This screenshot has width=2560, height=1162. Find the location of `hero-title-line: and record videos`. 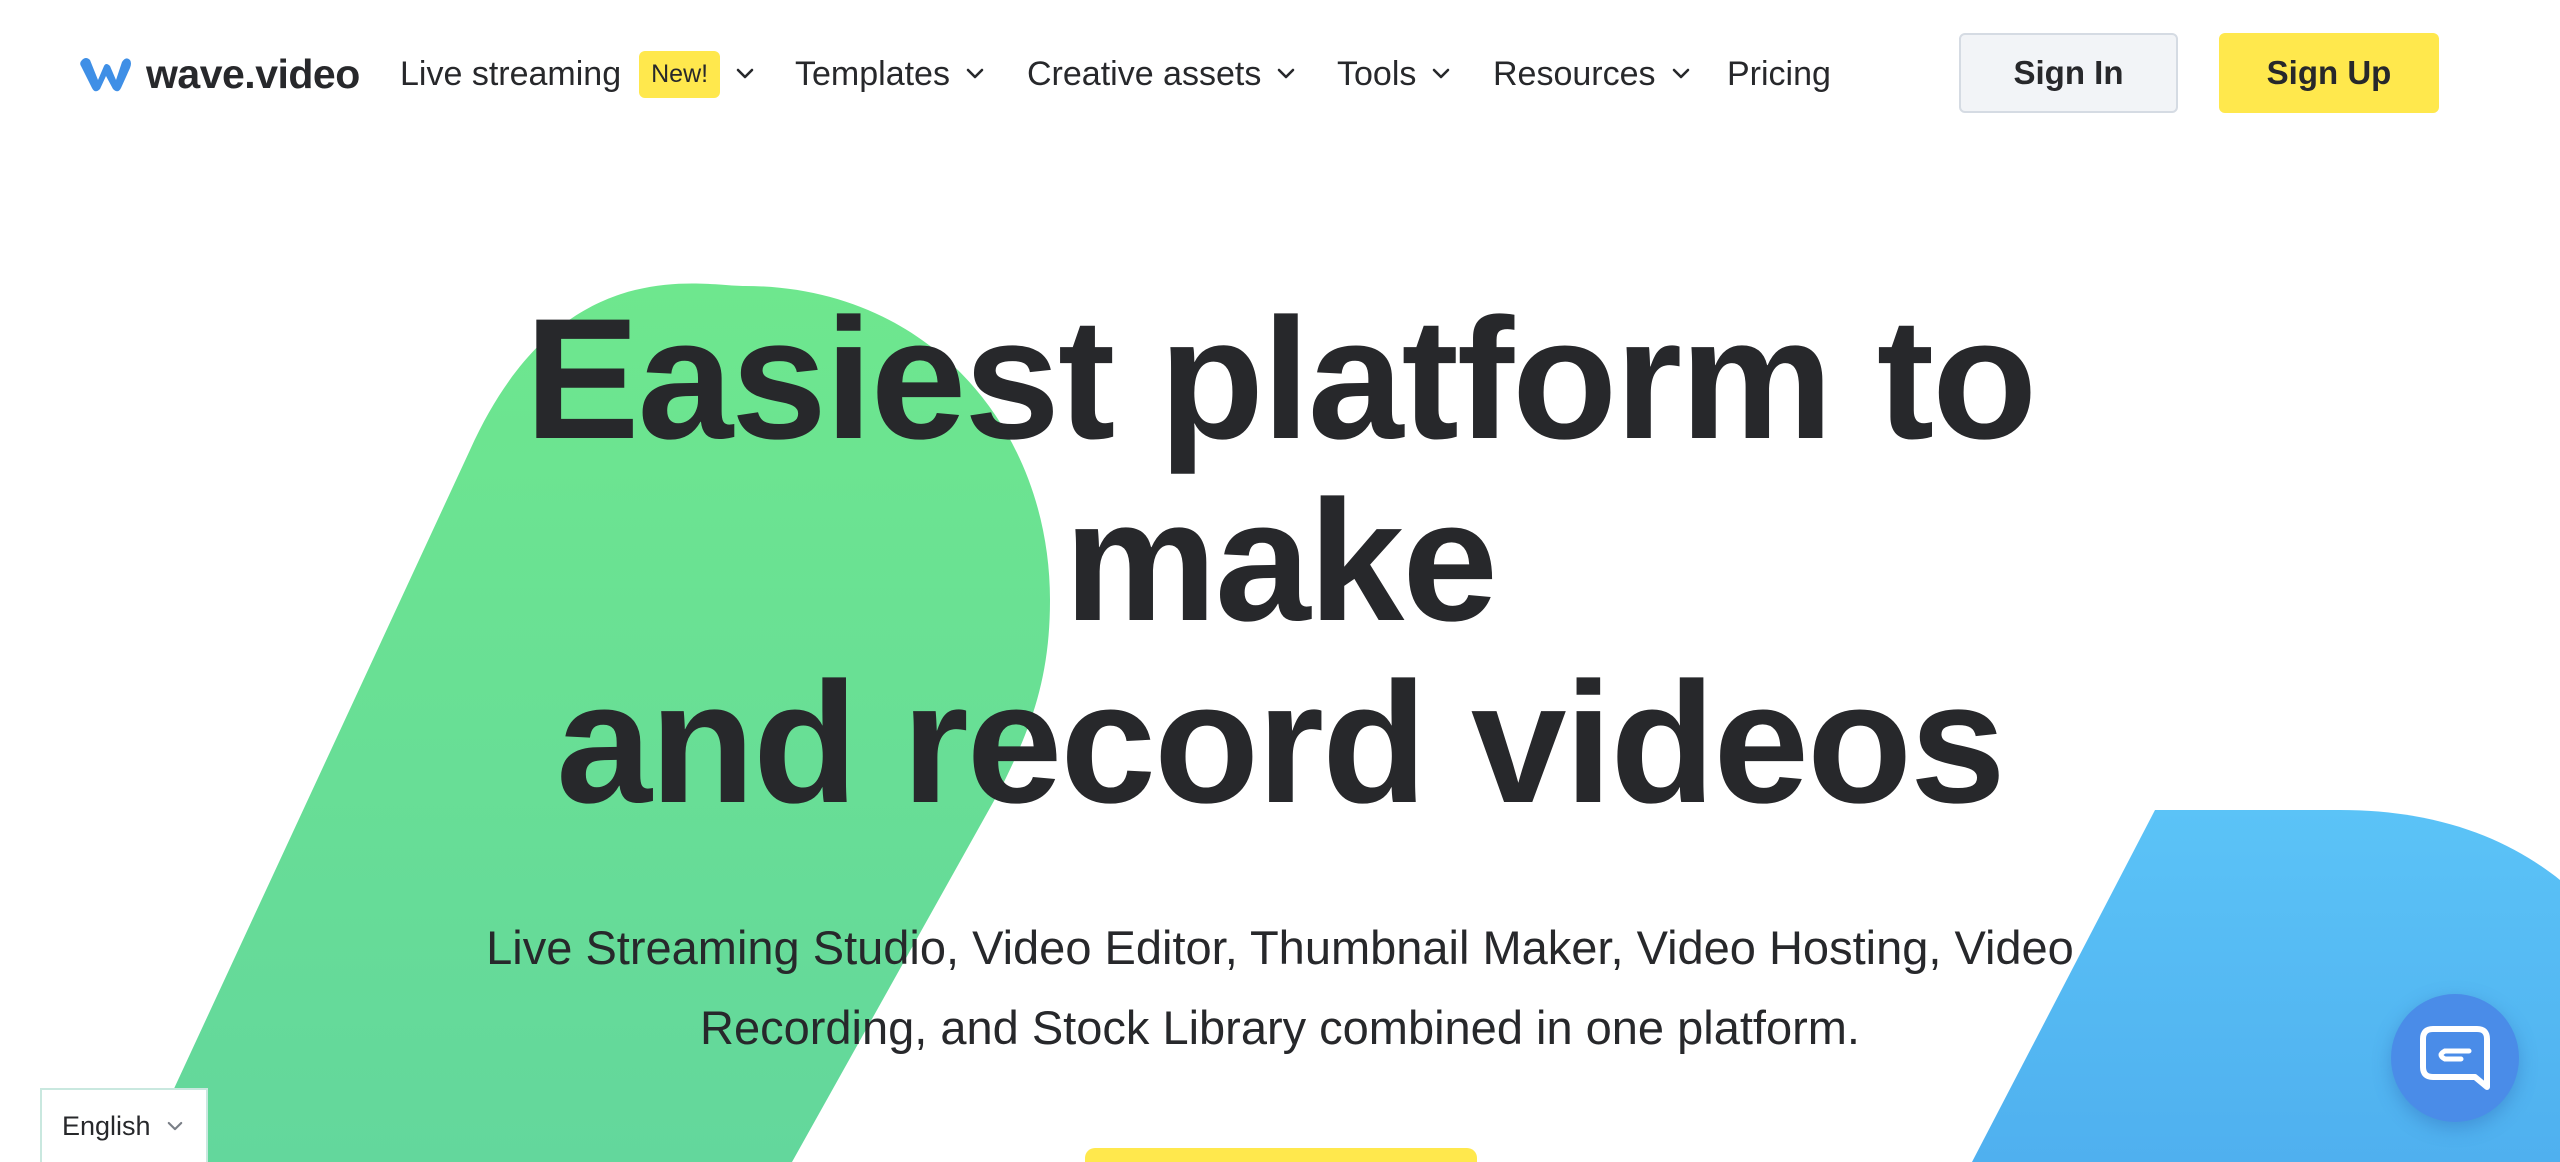

hero-title-line: and record videos is located at coordinates (1281, 743).